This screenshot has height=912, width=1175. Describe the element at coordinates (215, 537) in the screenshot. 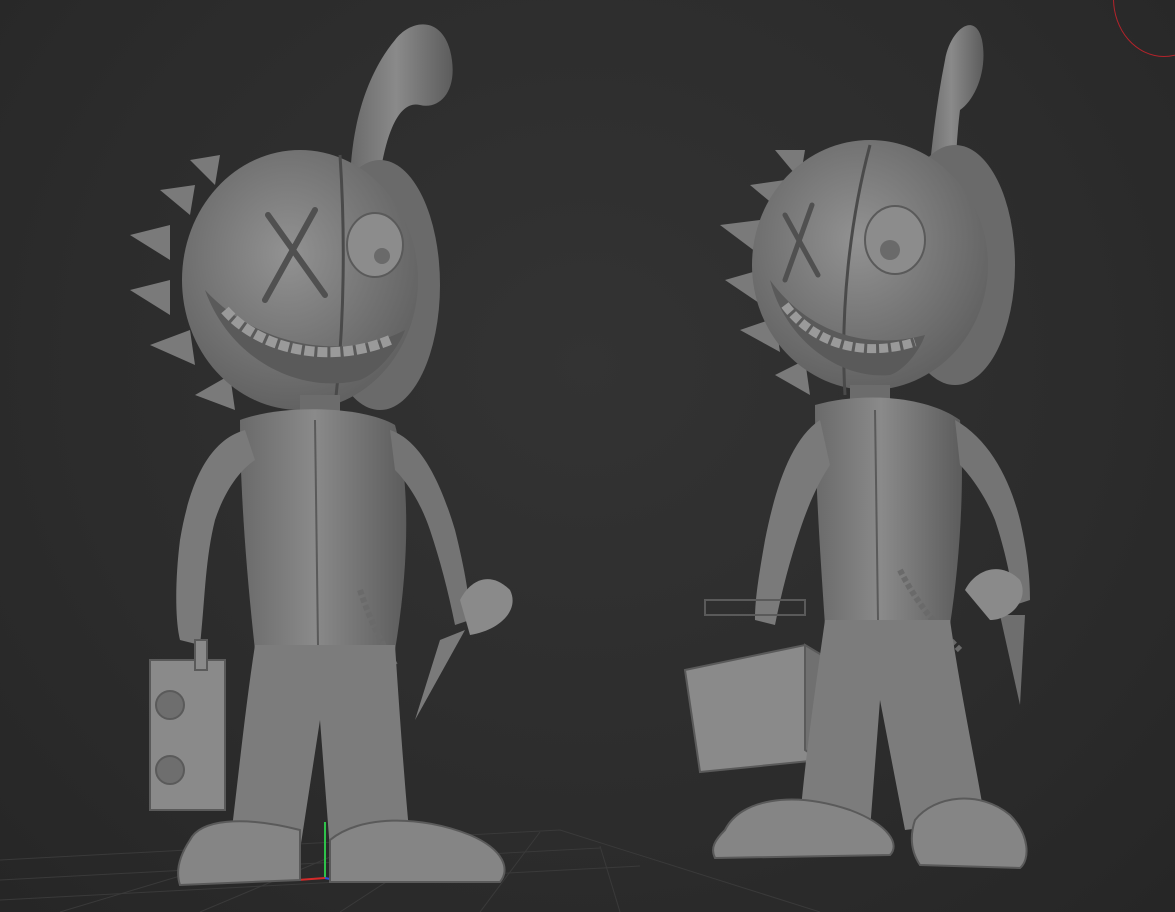

I see `left-arm` at that location.